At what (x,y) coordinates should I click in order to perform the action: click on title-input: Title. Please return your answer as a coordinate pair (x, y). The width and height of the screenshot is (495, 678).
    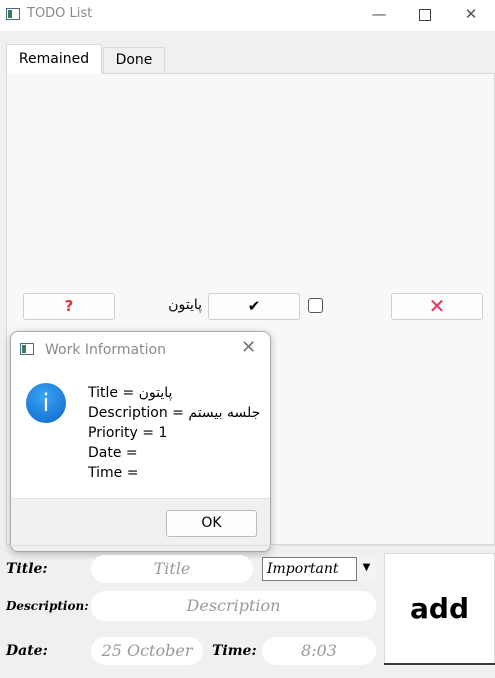
    Looking at the image, I should click on (172, 569).